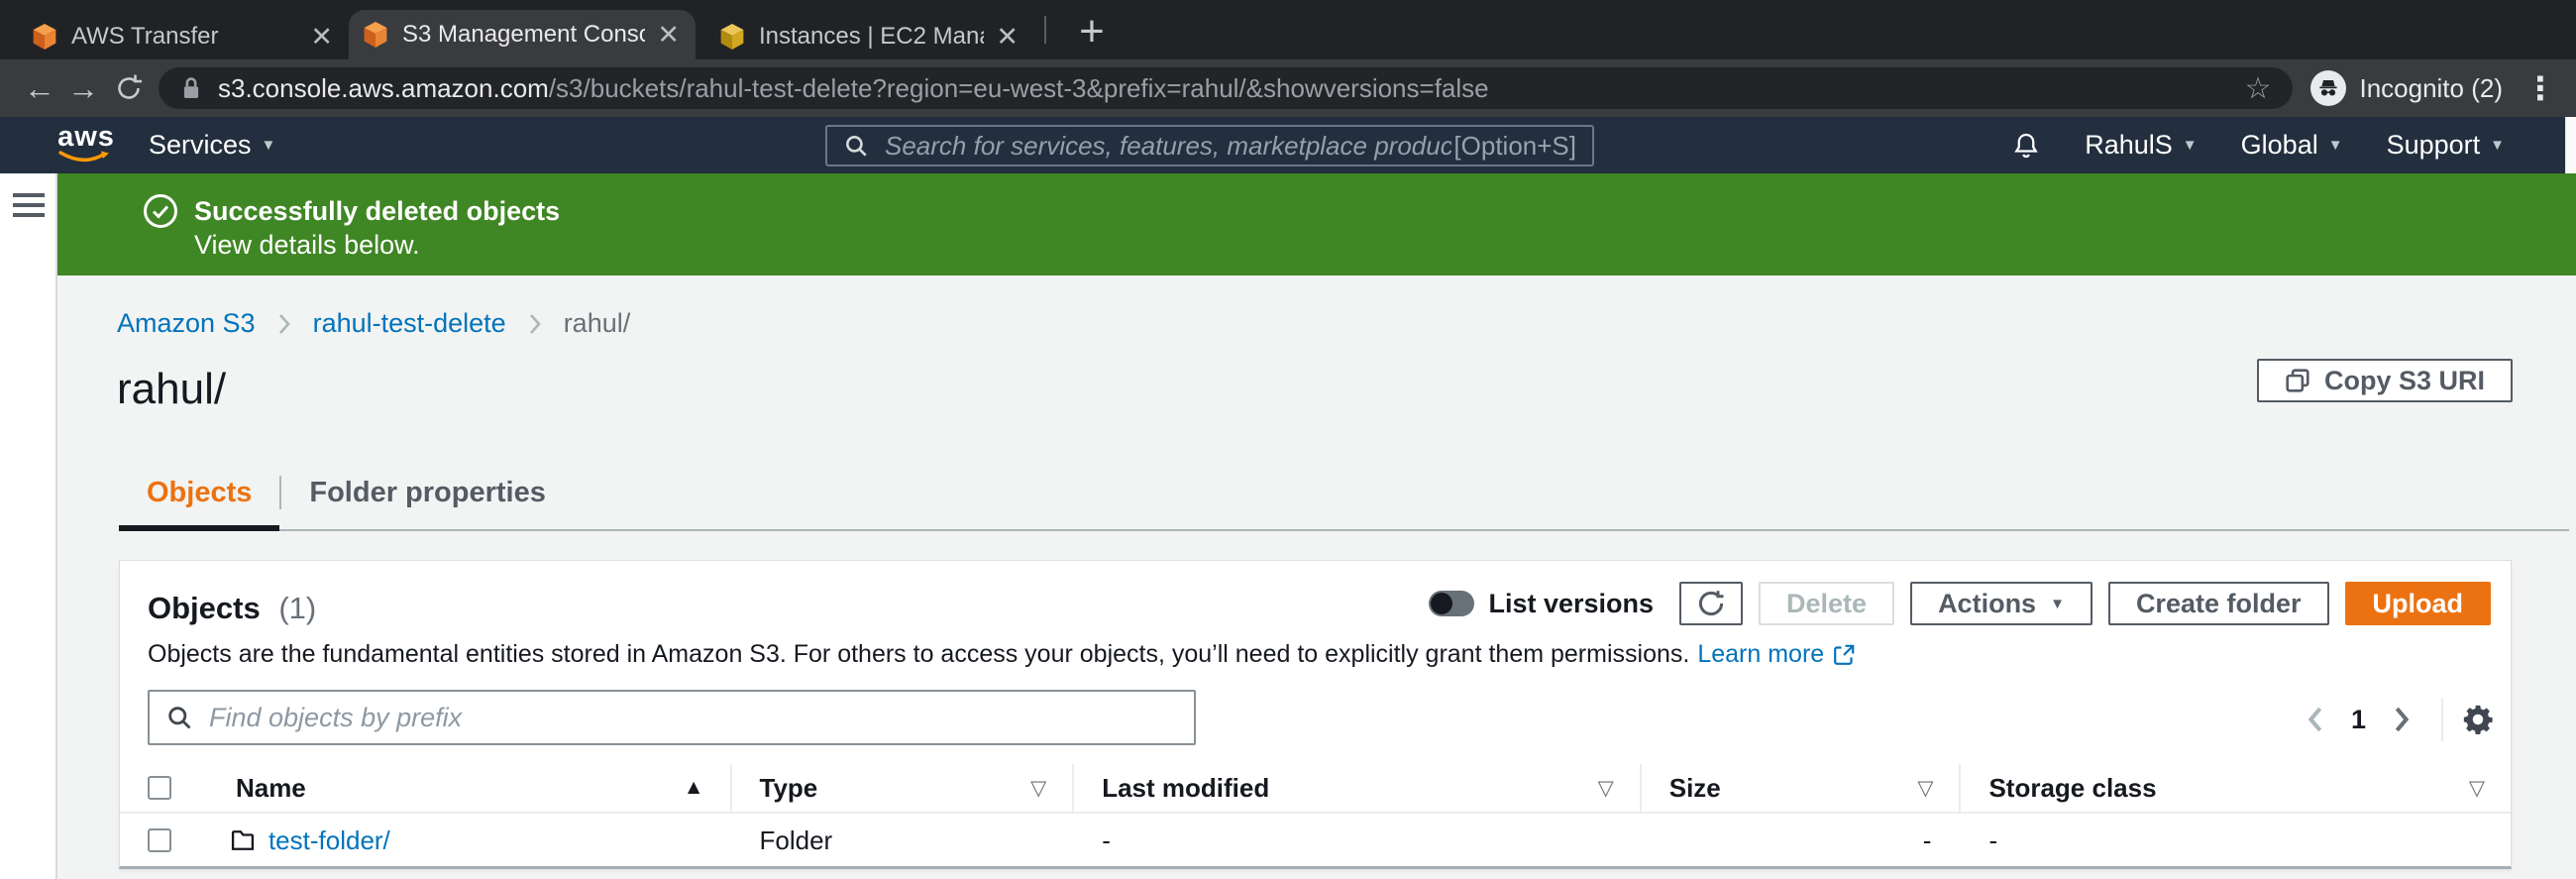 The height and width of the screenshot is (879, 2576). What do you see at coordinates (284, 323) in the screenshot?
I see `breadcrumb-chevron-icon` at bounding box center [284, 323].